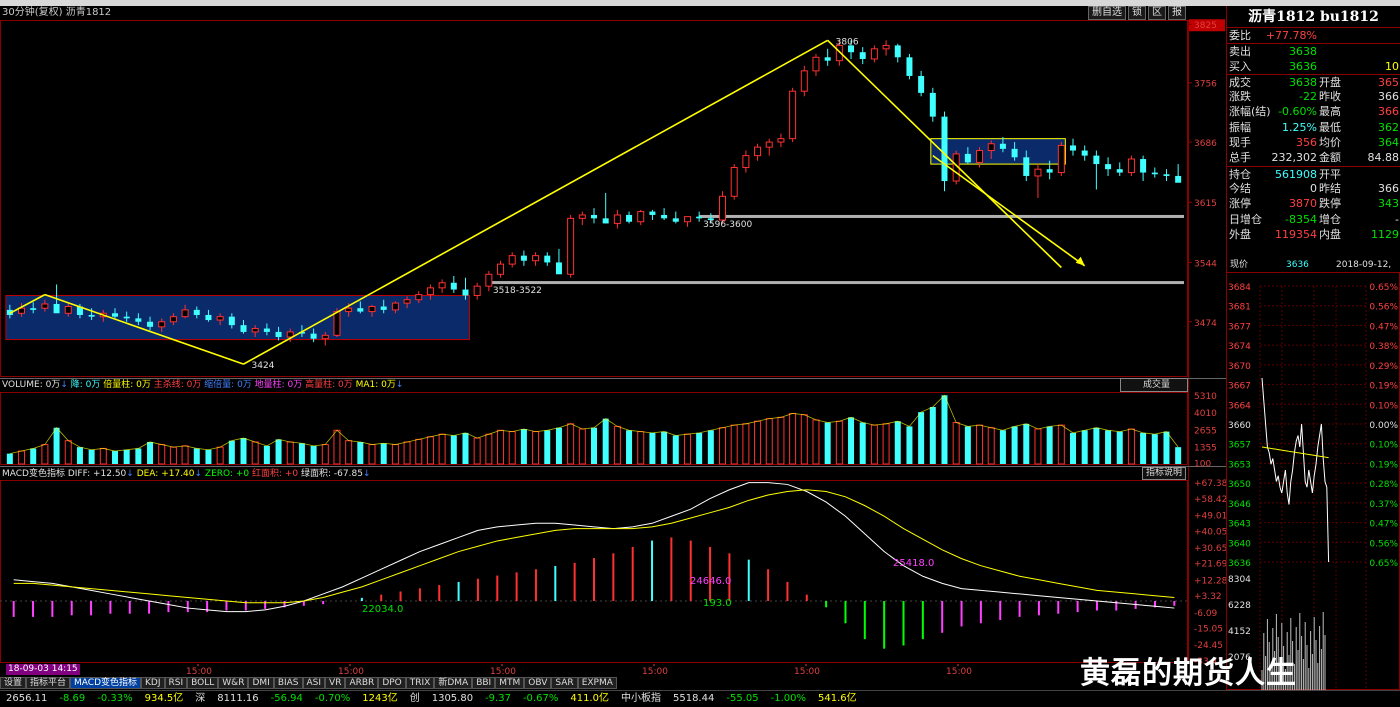 This screenshot has width=1400, height=707. Describe the element at coordinates (200, 698) in the screenshot. I see `index-stat: 深` at that location.